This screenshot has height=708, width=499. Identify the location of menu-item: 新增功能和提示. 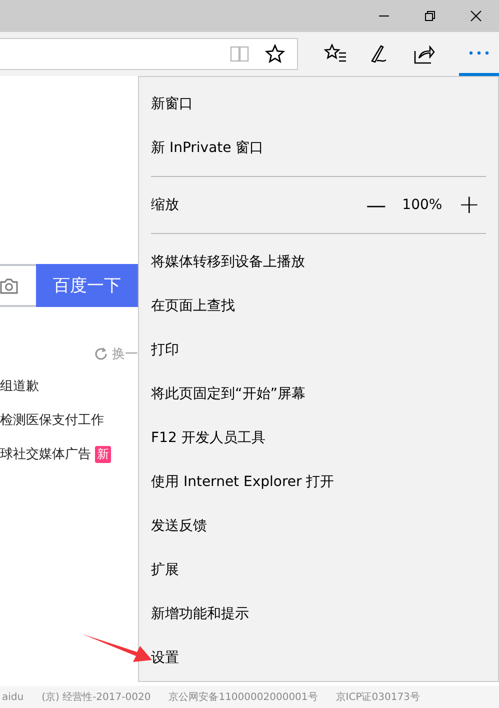
(200, 614).